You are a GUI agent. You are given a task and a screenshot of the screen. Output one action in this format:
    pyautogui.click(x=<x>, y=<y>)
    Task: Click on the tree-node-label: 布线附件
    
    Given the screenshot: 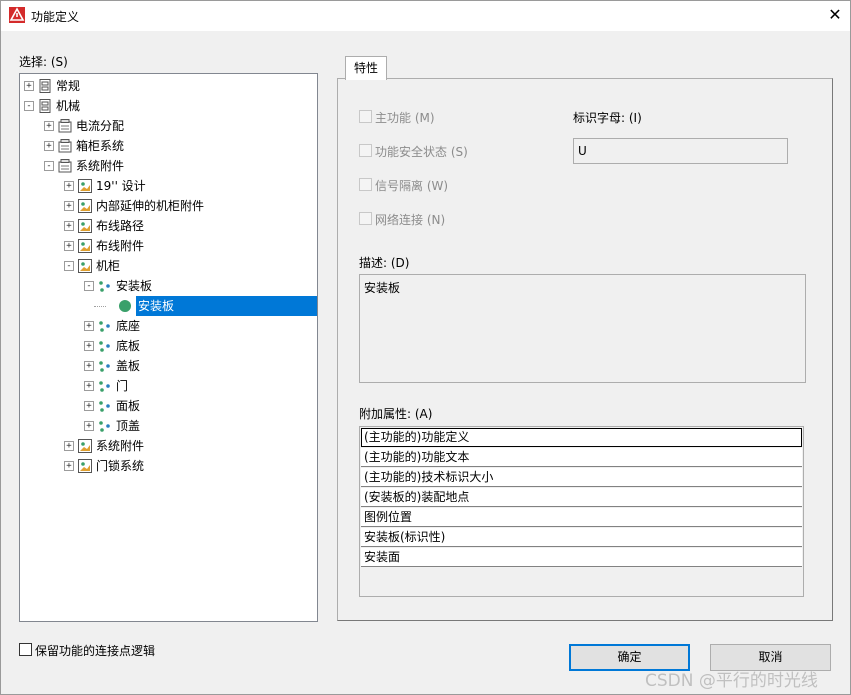 What is the action you would take?
    pyautogui.click(x=120, y=246)
    